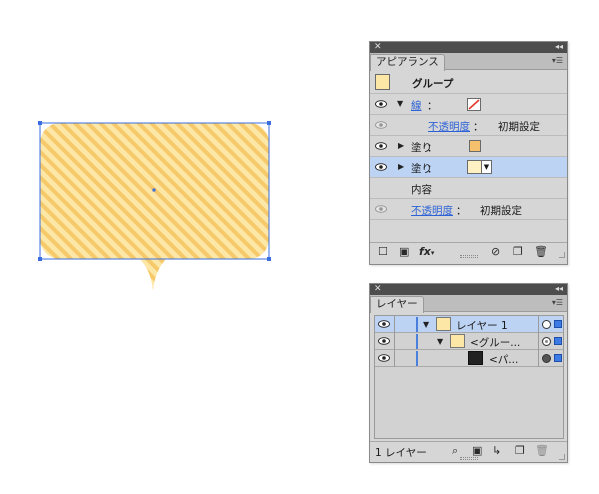 The height and width of the screenshot is (494, 599). Describe the element at coordinates (401, 453) in the screenshot. I see `layer-count-label: 1 レイヤー` at that location.